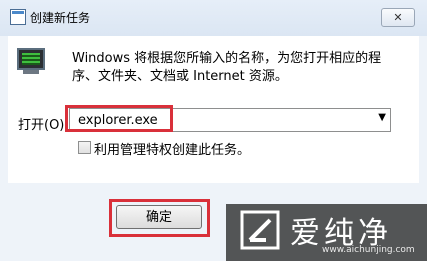  I want to click on run-computer-icon, so click(31, 59).